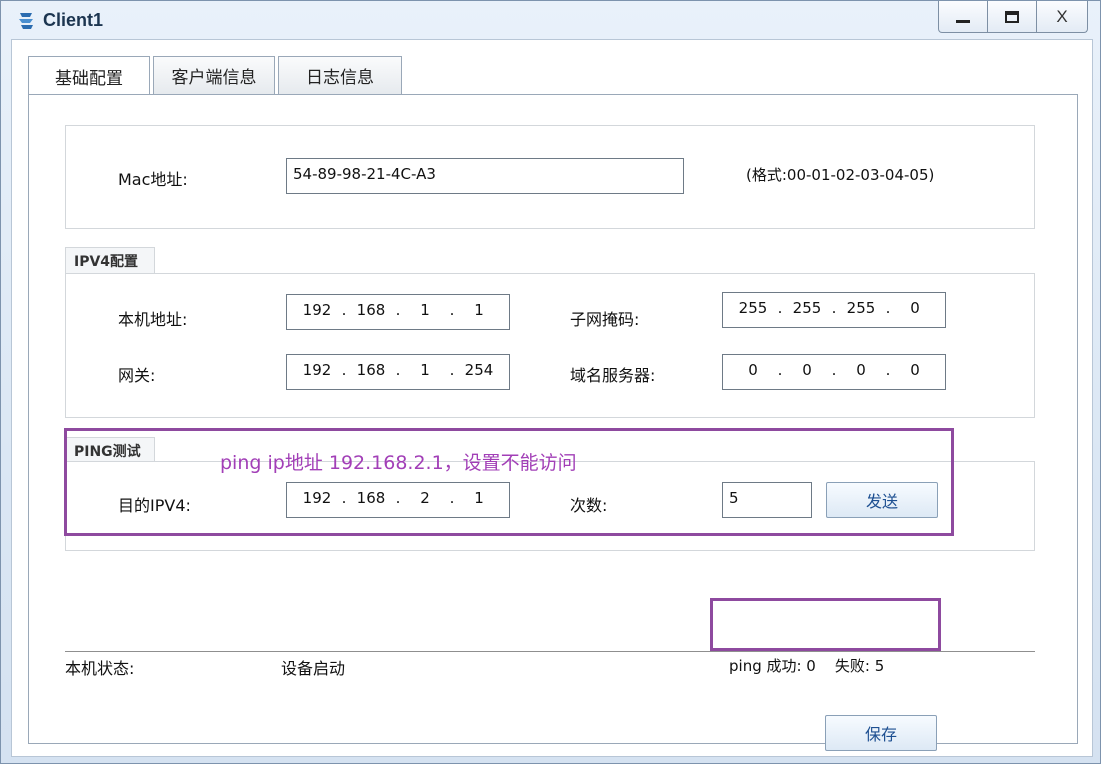 The width and height of the screenshot is (1101, 764). What do you see at coordinates (825, 624) in the screenshot?
I see `ping-result-annotation-box` at bounding box center [825, 624].